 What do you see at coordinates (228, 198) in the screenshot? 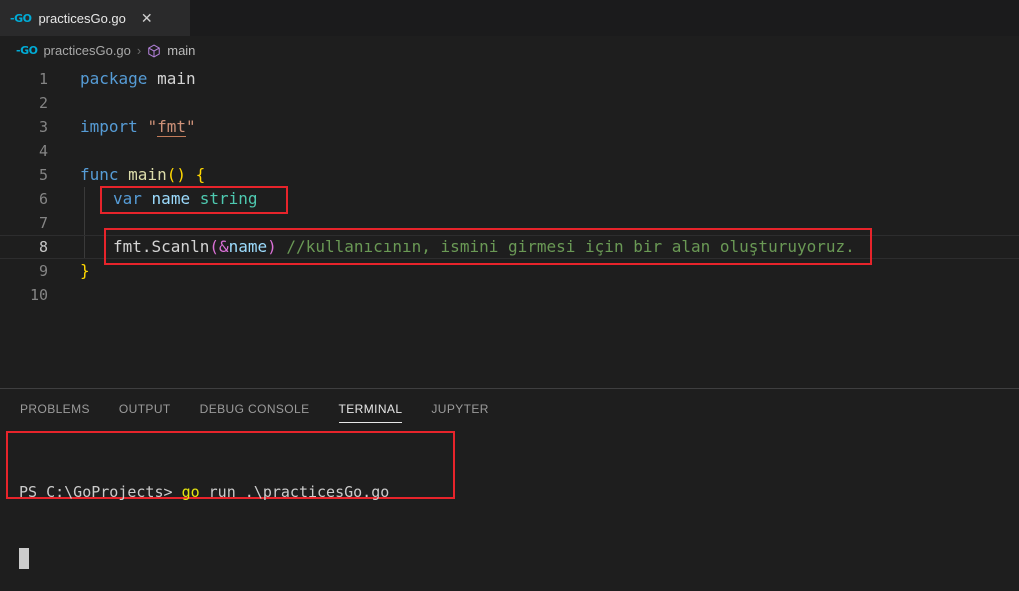
I see `code-token: string` at bounding box center [228, 198].